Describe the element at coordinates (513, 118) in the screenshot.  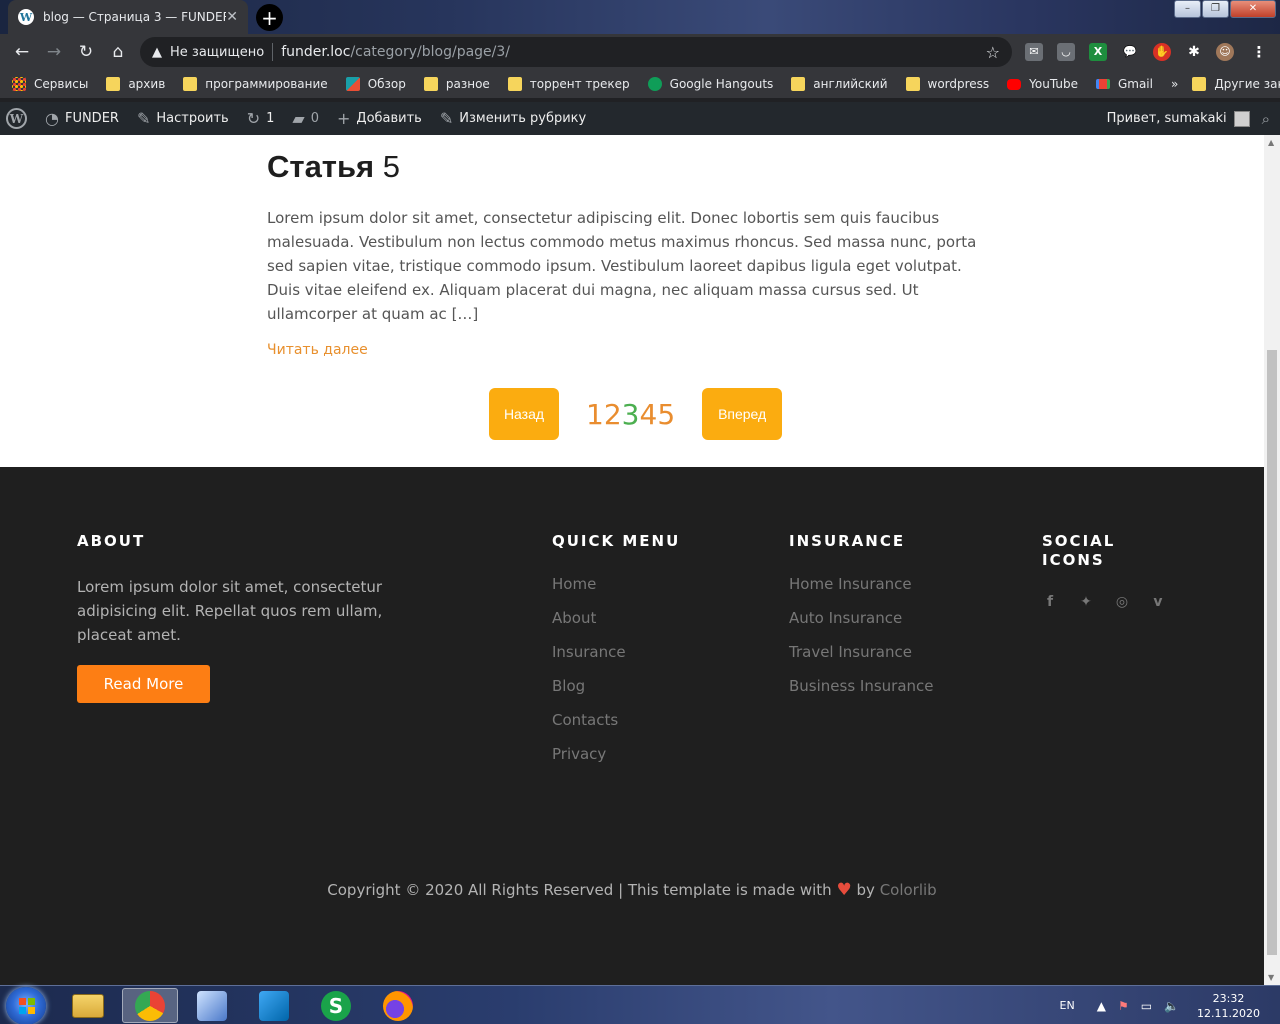
I see `wp-edit-category: ✎ Изменить рубрику` at that location.